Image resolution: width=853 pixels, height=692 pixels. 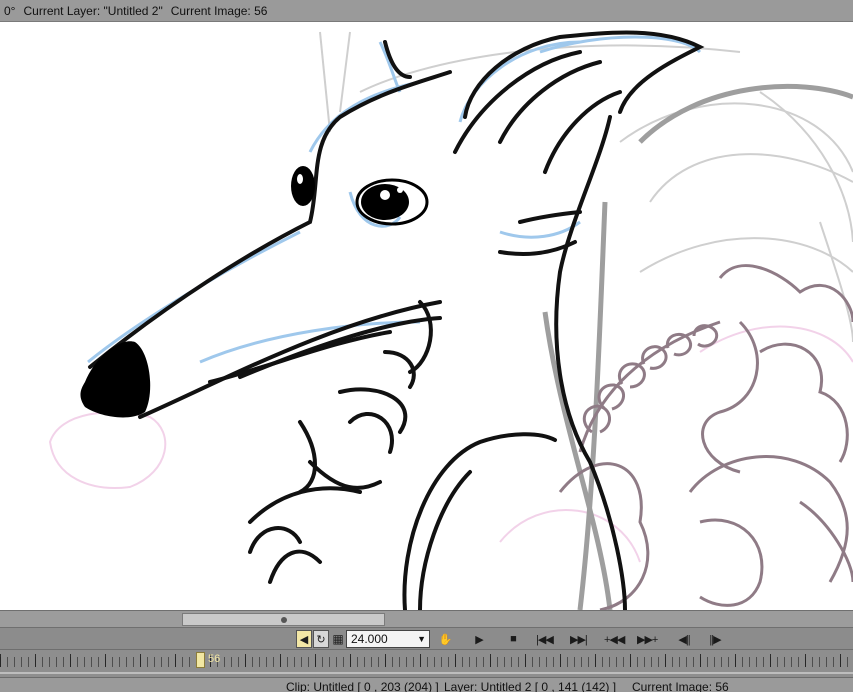 What do you see at coordinates (200, 660) in the screenshot?
I see `playhead-handle` at bounding box center [200, 660].